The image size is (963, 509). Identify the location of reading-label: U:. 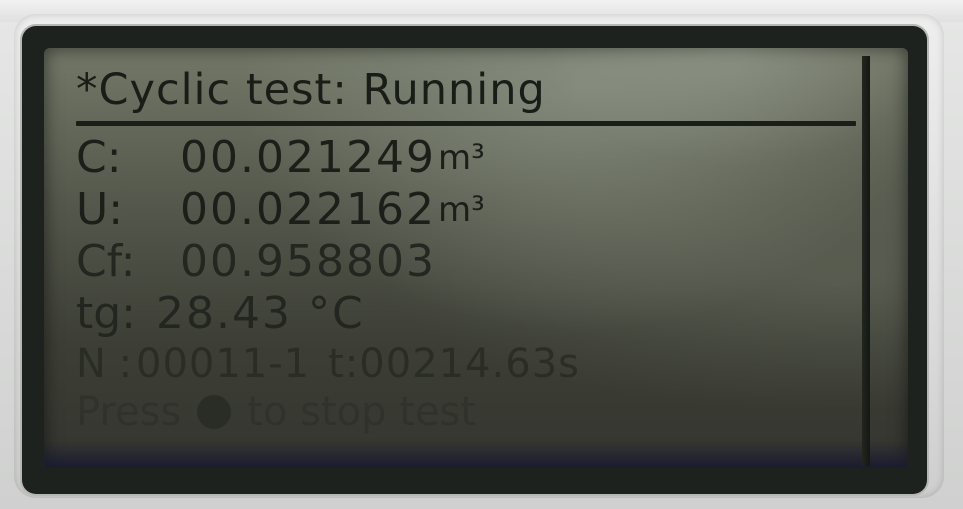
(100, 209).